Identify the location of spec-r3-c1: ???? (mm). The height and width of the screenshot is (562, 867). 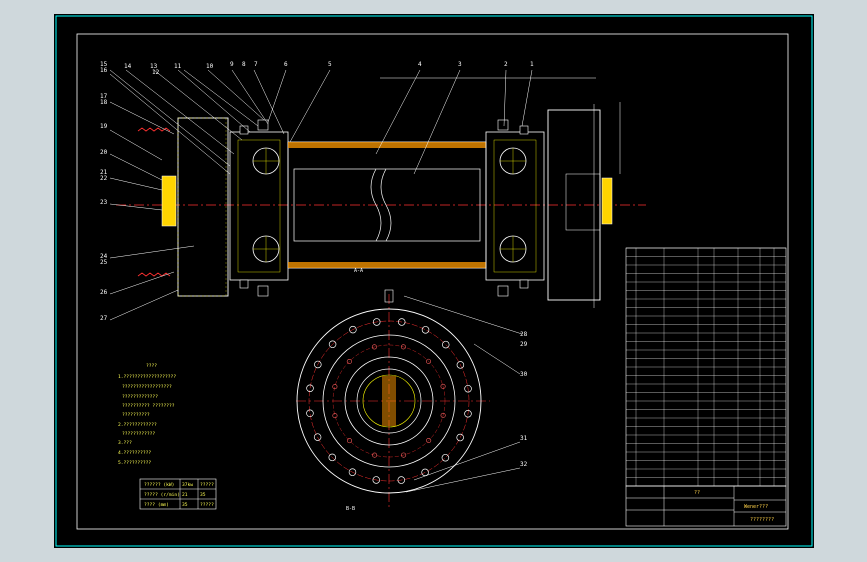
(156, 505).